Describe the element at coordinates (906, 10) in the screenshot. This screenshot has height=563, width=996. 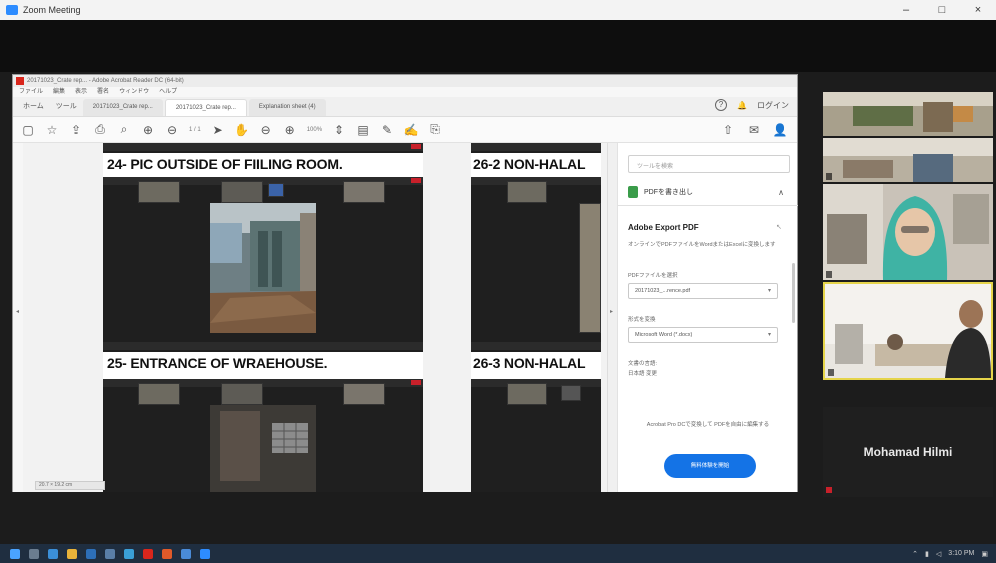
I see `minimize-button: –` at that location.